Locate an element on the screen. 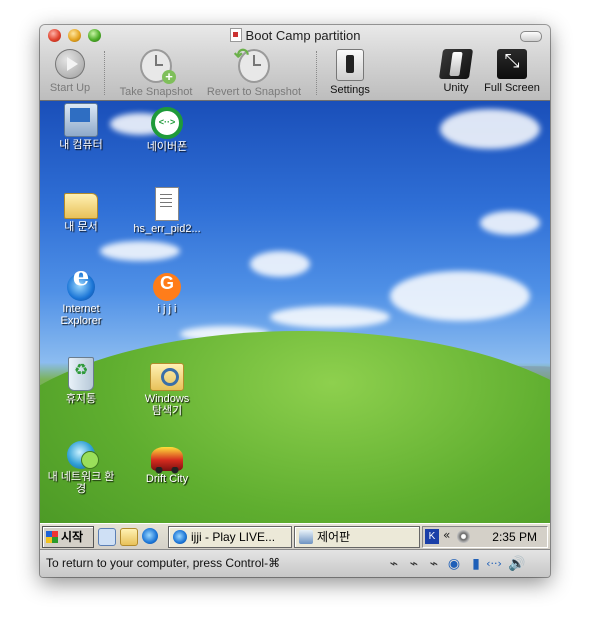 The image size is (589, 631). desktop-icon-recycle-bin: 휴지통 is located at coordinates (81, 381).